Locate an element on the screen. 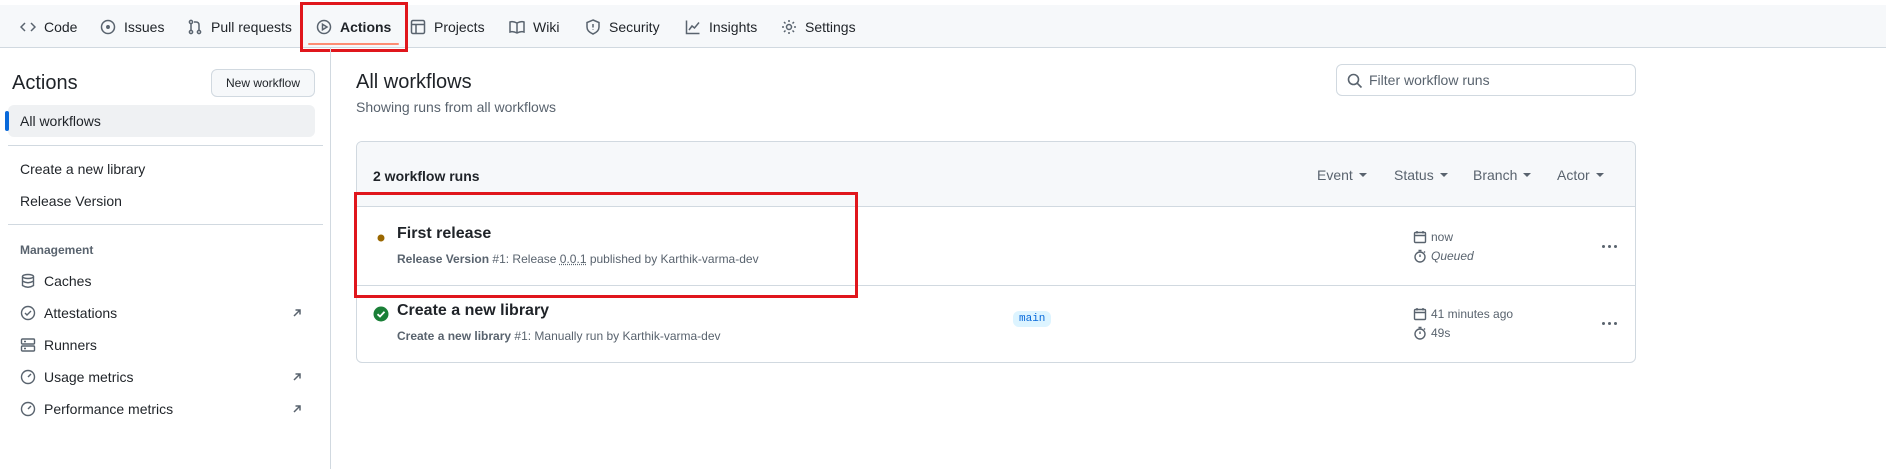  run-duration: Queued is located at coordinates (1443, 256).